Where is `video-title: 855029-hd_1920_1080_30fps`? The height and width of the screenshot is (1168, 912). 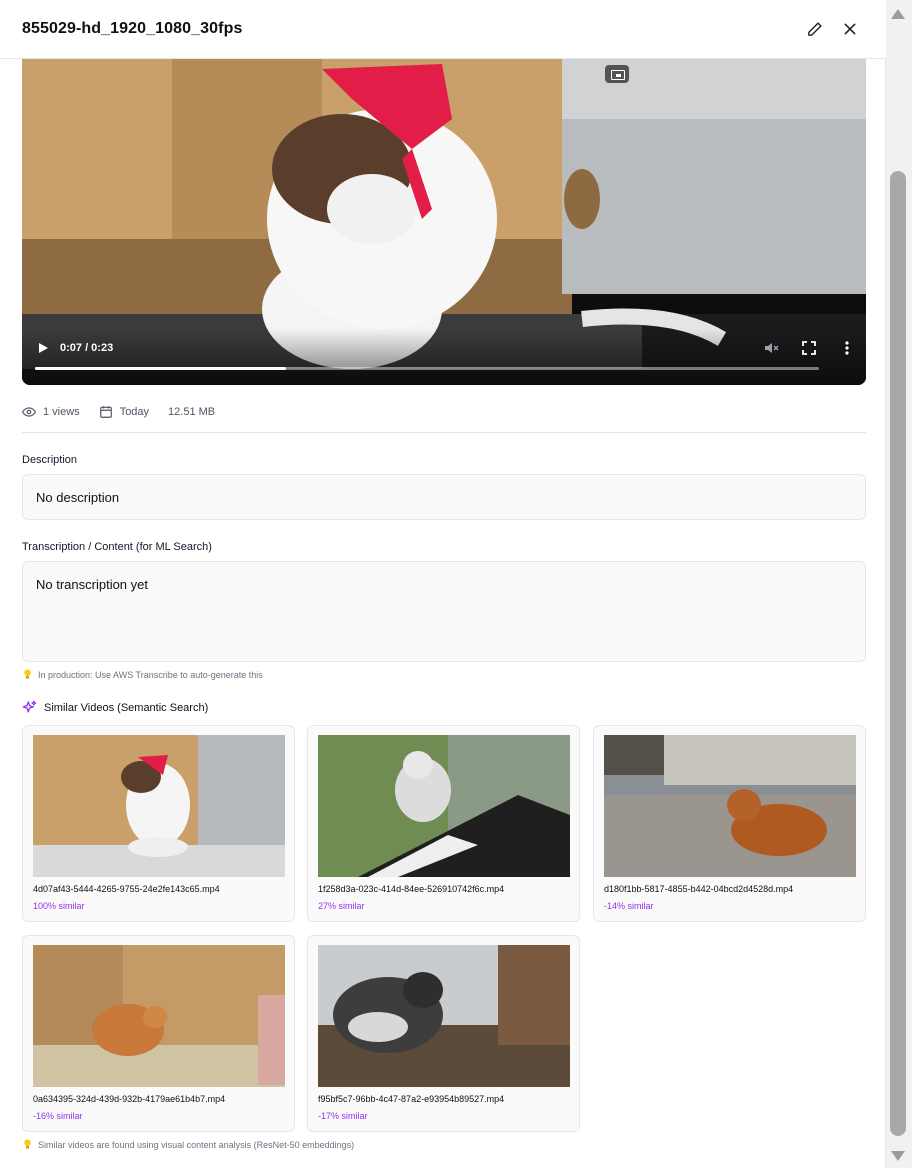
video-title: 855029-hd_1920_1080_30fps is located at coordinates (132, 28).